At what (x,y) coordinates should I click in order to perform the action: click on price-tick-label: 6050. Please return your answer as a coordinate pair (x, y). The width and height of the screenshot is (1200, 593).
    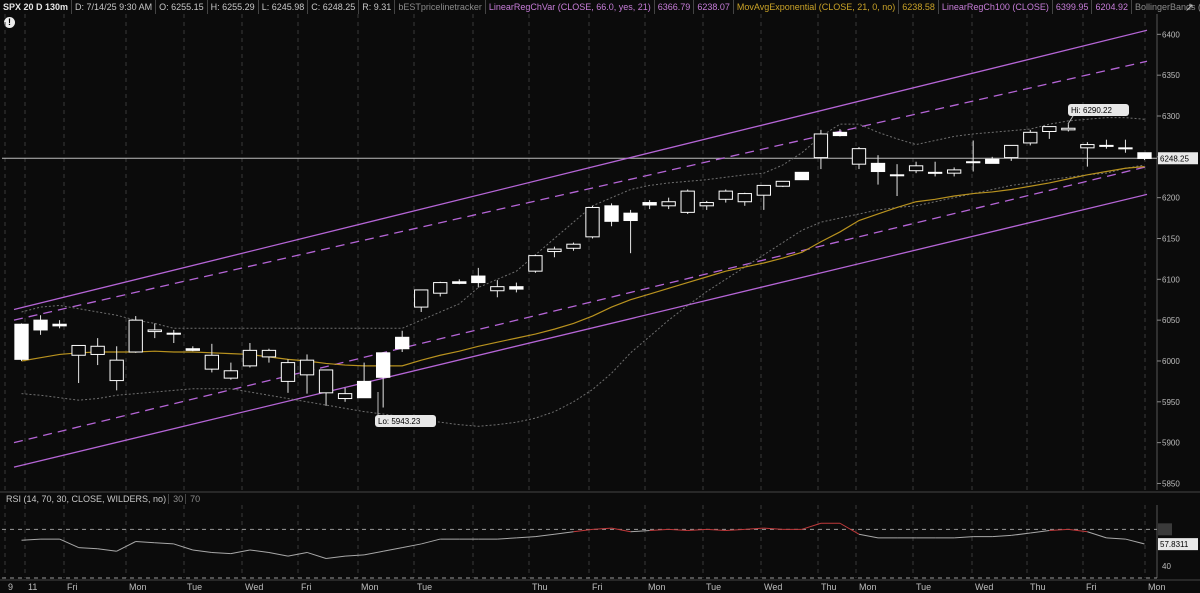
    Looking at the image, I should click on (1171, 320).